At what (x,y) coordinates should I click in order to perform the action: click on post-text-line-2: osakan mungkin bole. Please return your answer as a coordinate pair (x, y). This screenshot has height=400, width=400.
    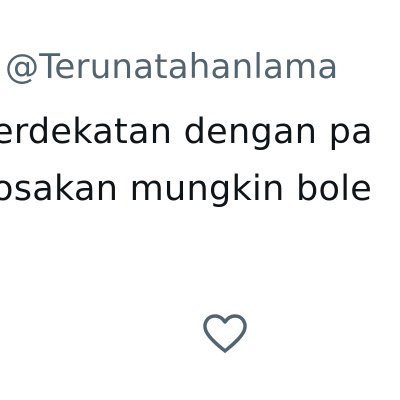
    Looking at the image, I should click on (186, 189).